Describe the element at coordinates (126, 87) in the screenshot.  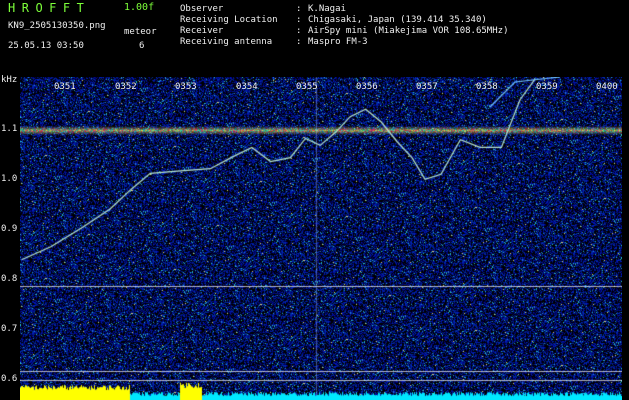
I see `x-tick-label: 0352` at that location.